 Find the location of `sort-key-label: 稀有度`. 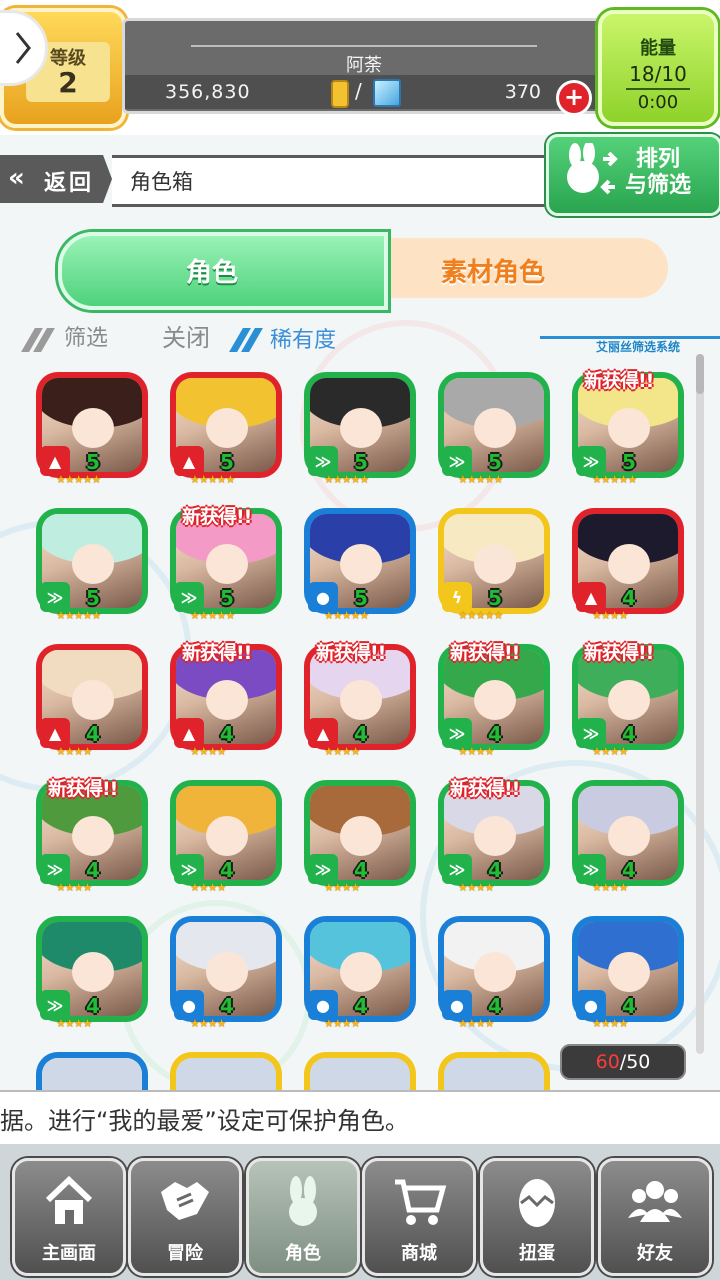

sort-key-label: 稀有度 is located at coordinates (303, 338).